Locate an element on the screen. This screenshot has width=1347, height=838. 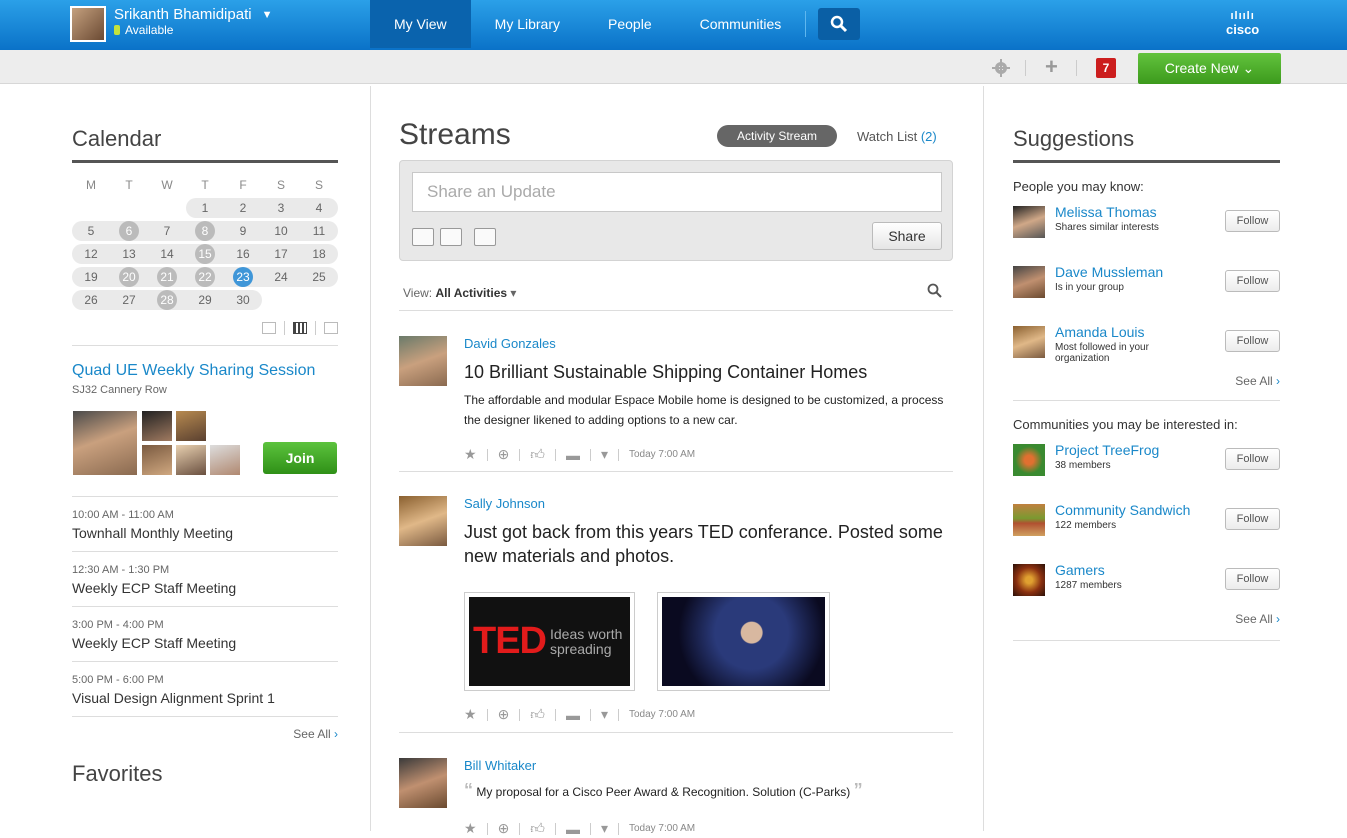
calendar-day: 6 is located at coordinates (129, 230).